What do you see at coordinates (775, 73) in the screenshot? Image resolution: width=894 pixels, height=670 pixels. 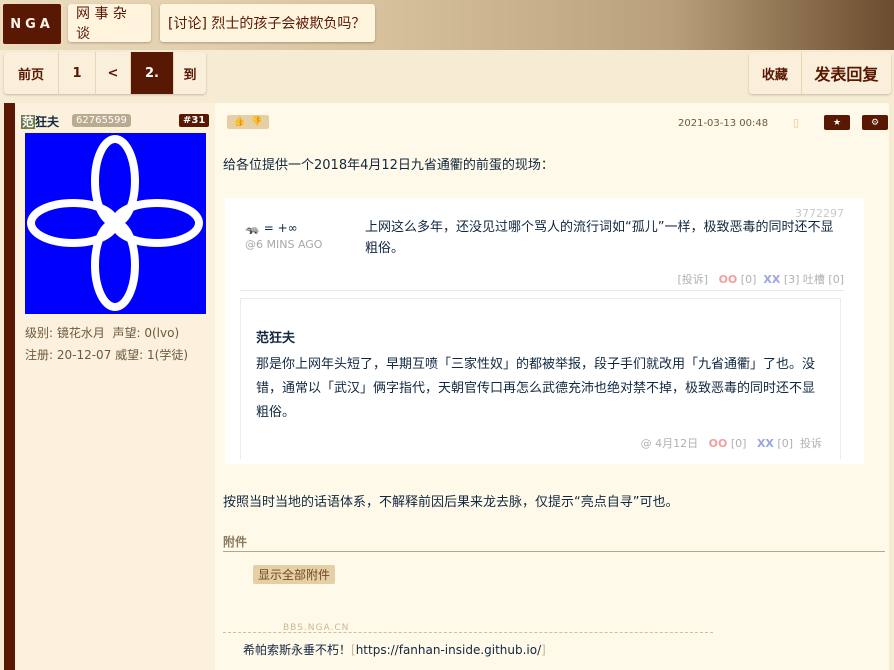 I see `favorite-button: 收藏` at bounding box center [775, 73].